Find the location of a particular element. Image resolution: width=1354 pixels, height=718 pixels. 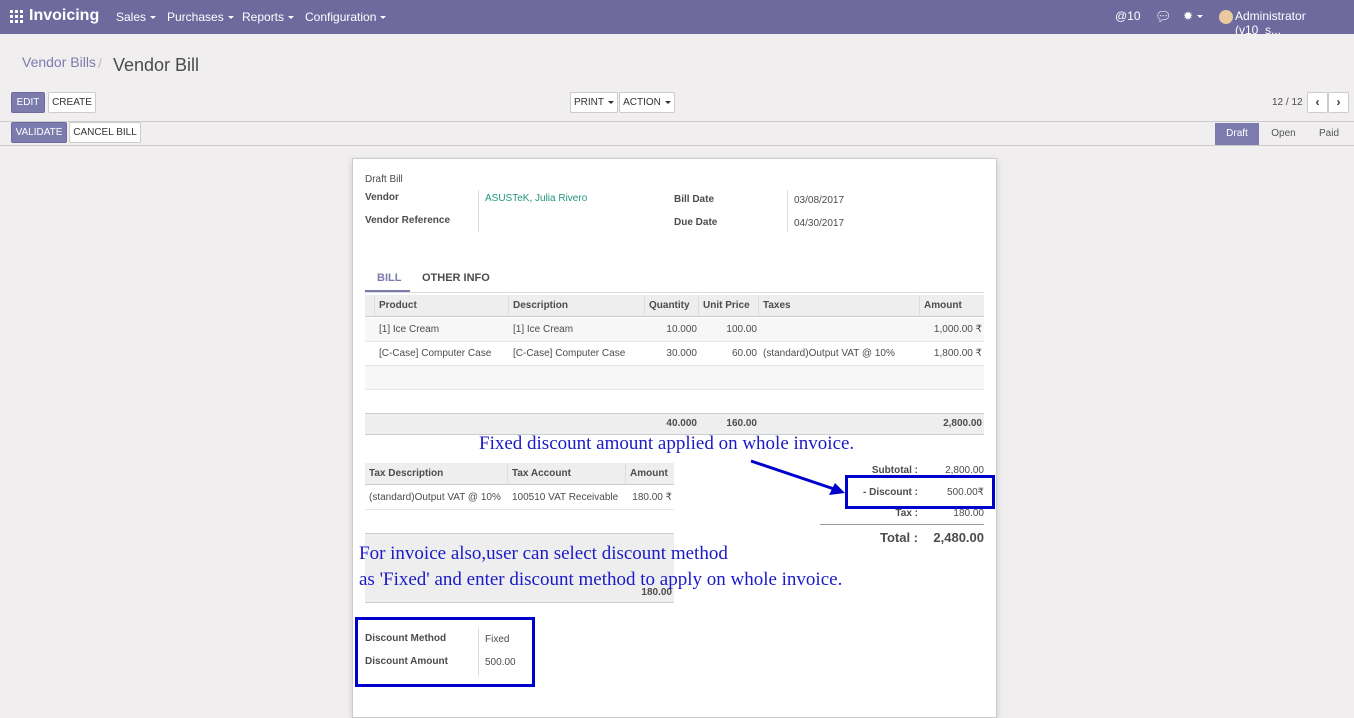

pager-value: 12 / 12 is located at coordinates (1287, 102).